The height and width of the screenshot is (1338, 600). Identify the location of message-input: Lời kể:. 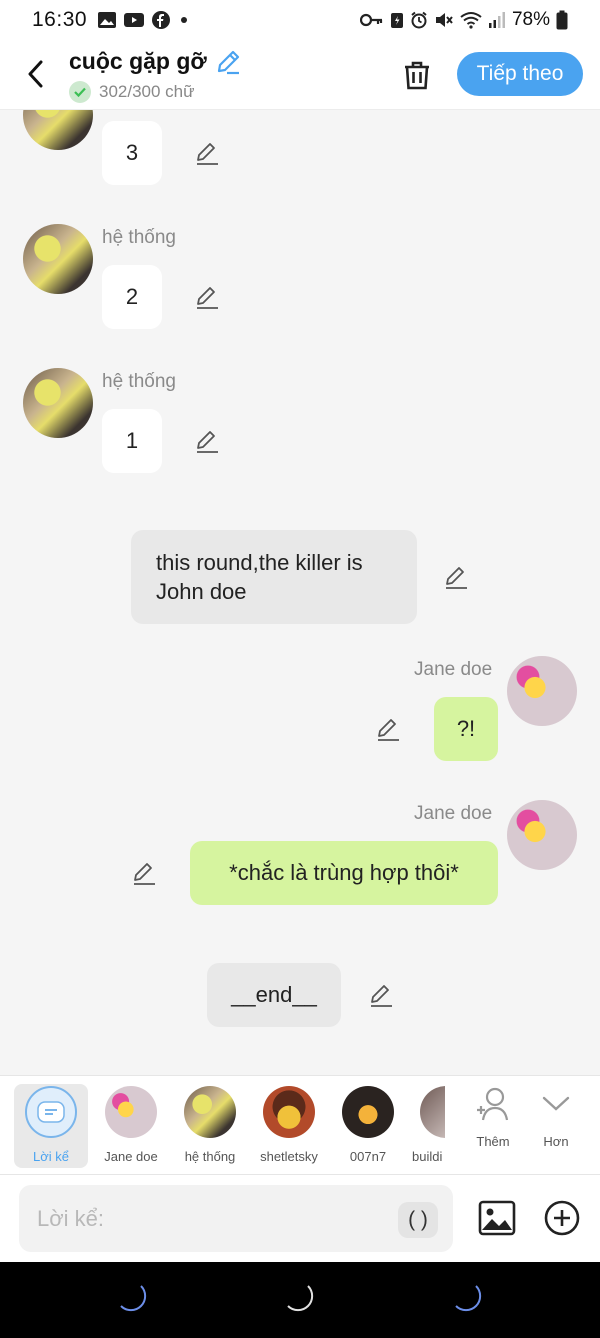
(236, 1218).